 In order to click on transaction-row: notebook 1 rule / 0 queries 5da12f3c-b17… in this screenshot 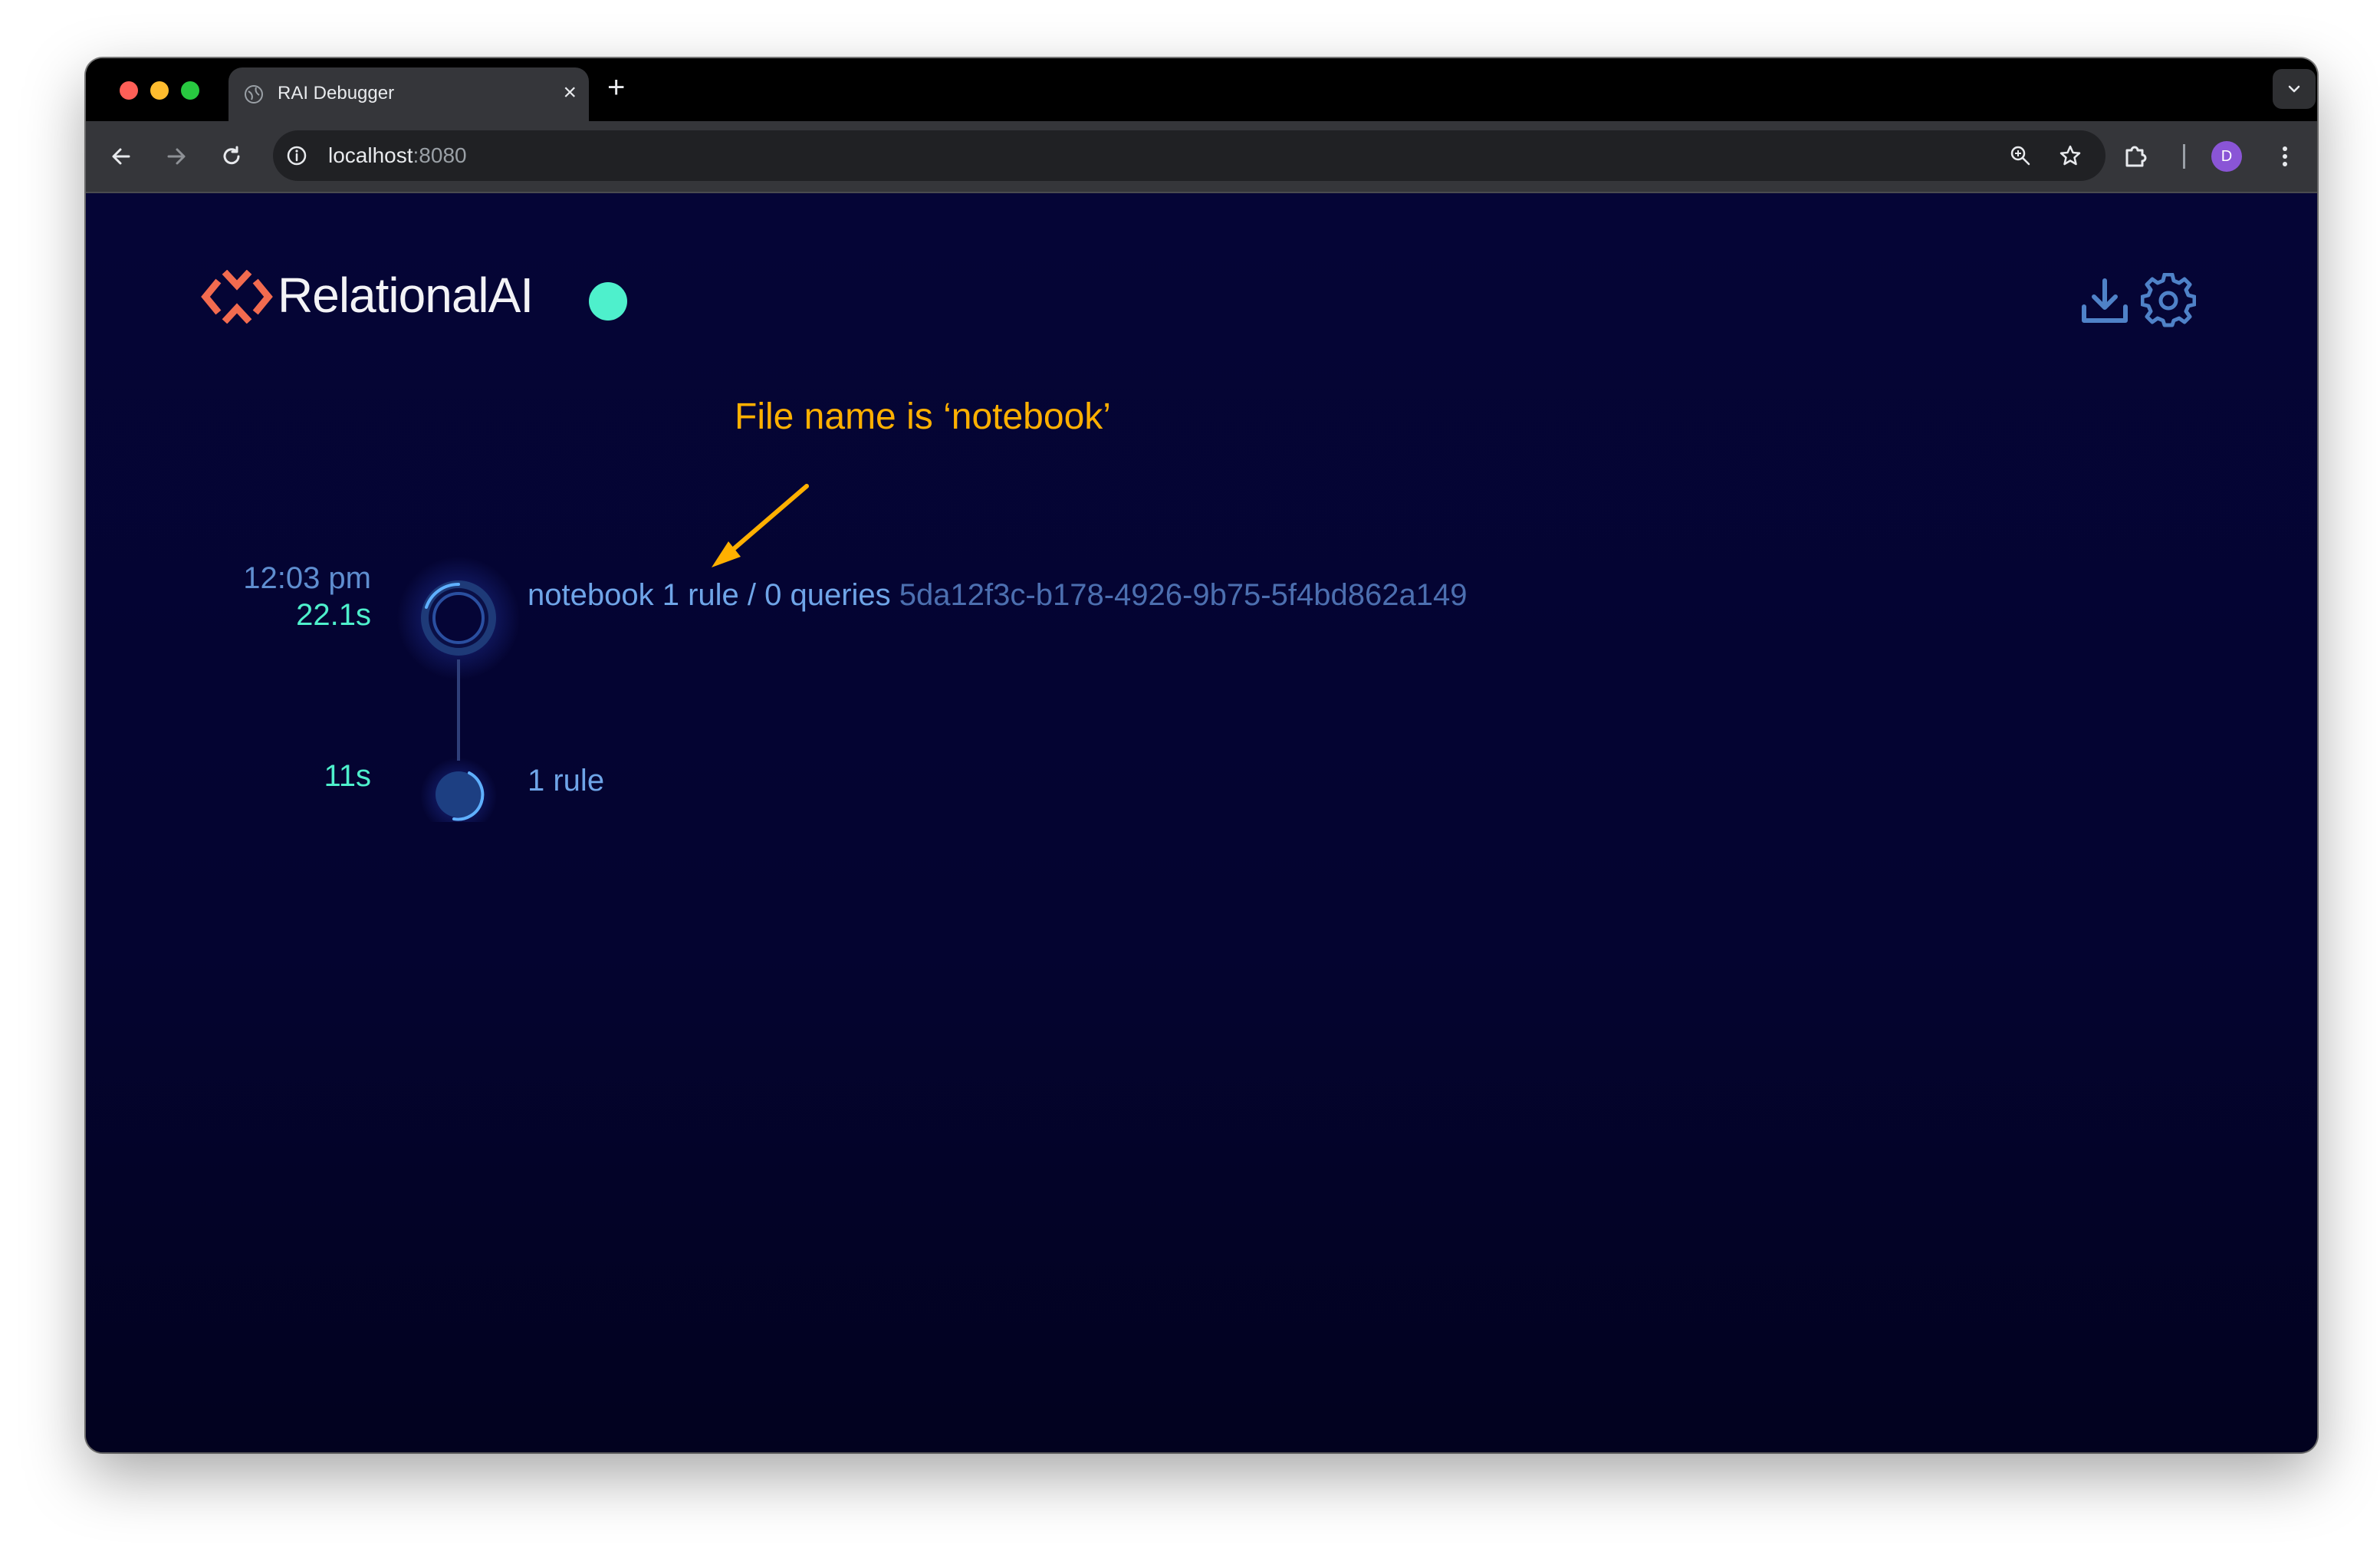, I will do `click(998, 596)`.